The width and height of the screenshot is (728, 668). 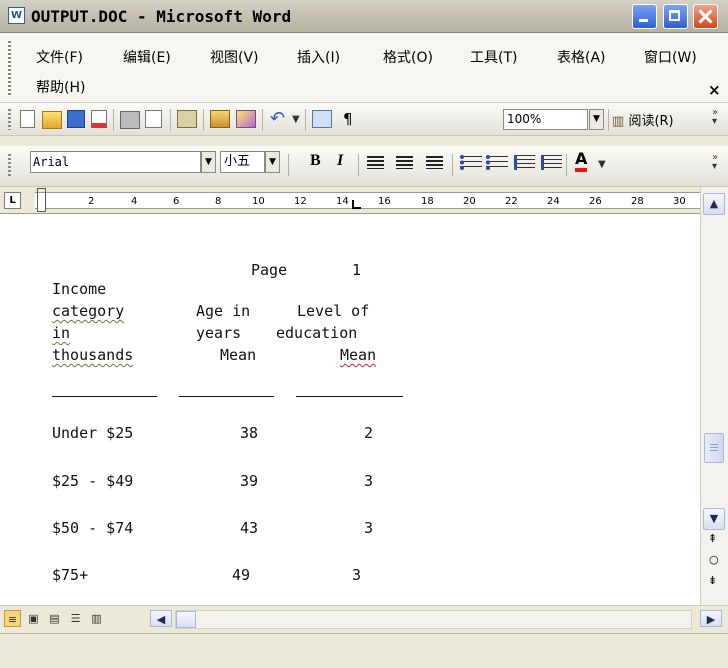 I want to click on print-preview-icon, so click(x=153, y=119).